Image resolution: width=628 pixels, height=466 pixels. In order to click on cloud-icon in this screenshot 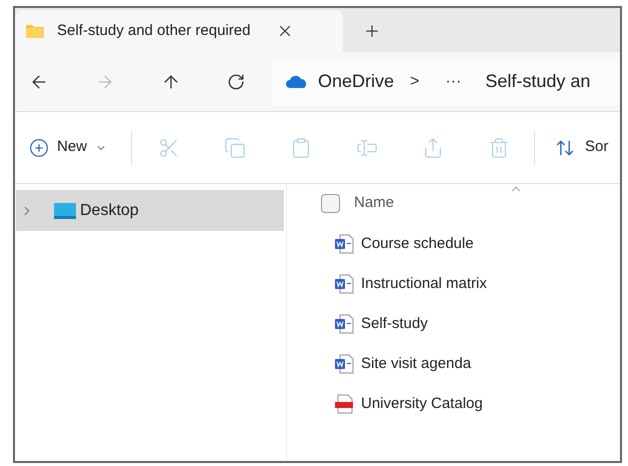, I will do `click(297, 81)`.